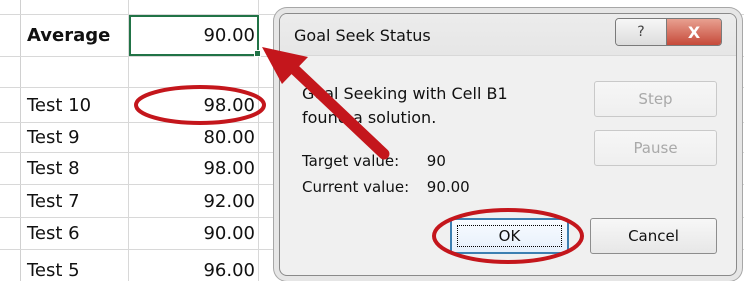 This screenshot has height=281, width=744. What do you see at coordinates (64, 35) in the screenshot?
I see `cell-label-average: Average` at bounding box center [64, 35].